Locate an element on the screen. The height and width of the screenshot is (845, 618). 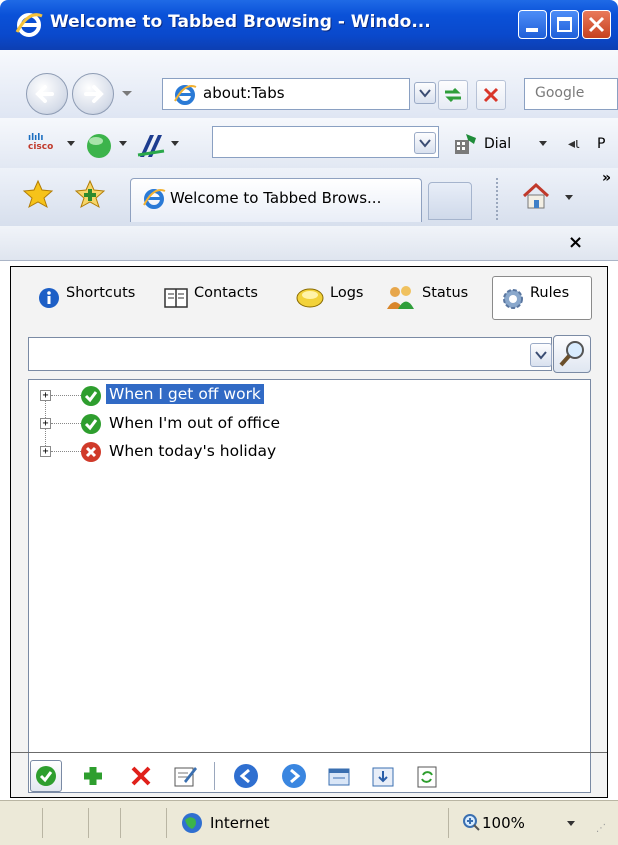
favorites-star-icon is located at coordinates (38, 194).